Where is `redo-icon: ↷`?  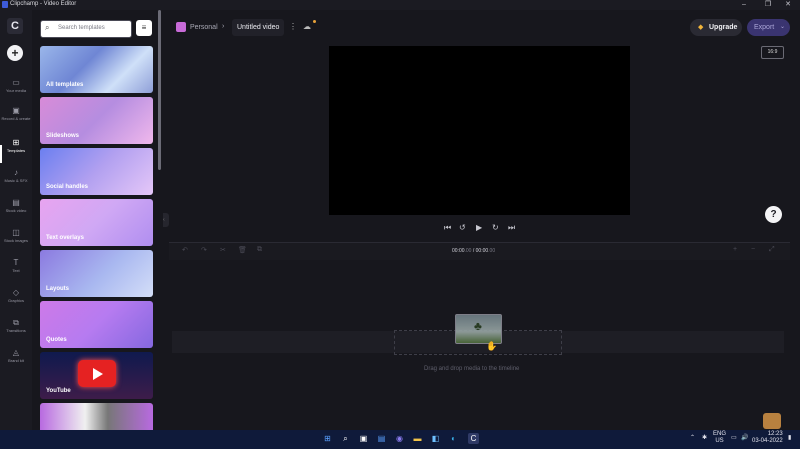 redo-icon: ↷ is located at coordinates (204, 250).